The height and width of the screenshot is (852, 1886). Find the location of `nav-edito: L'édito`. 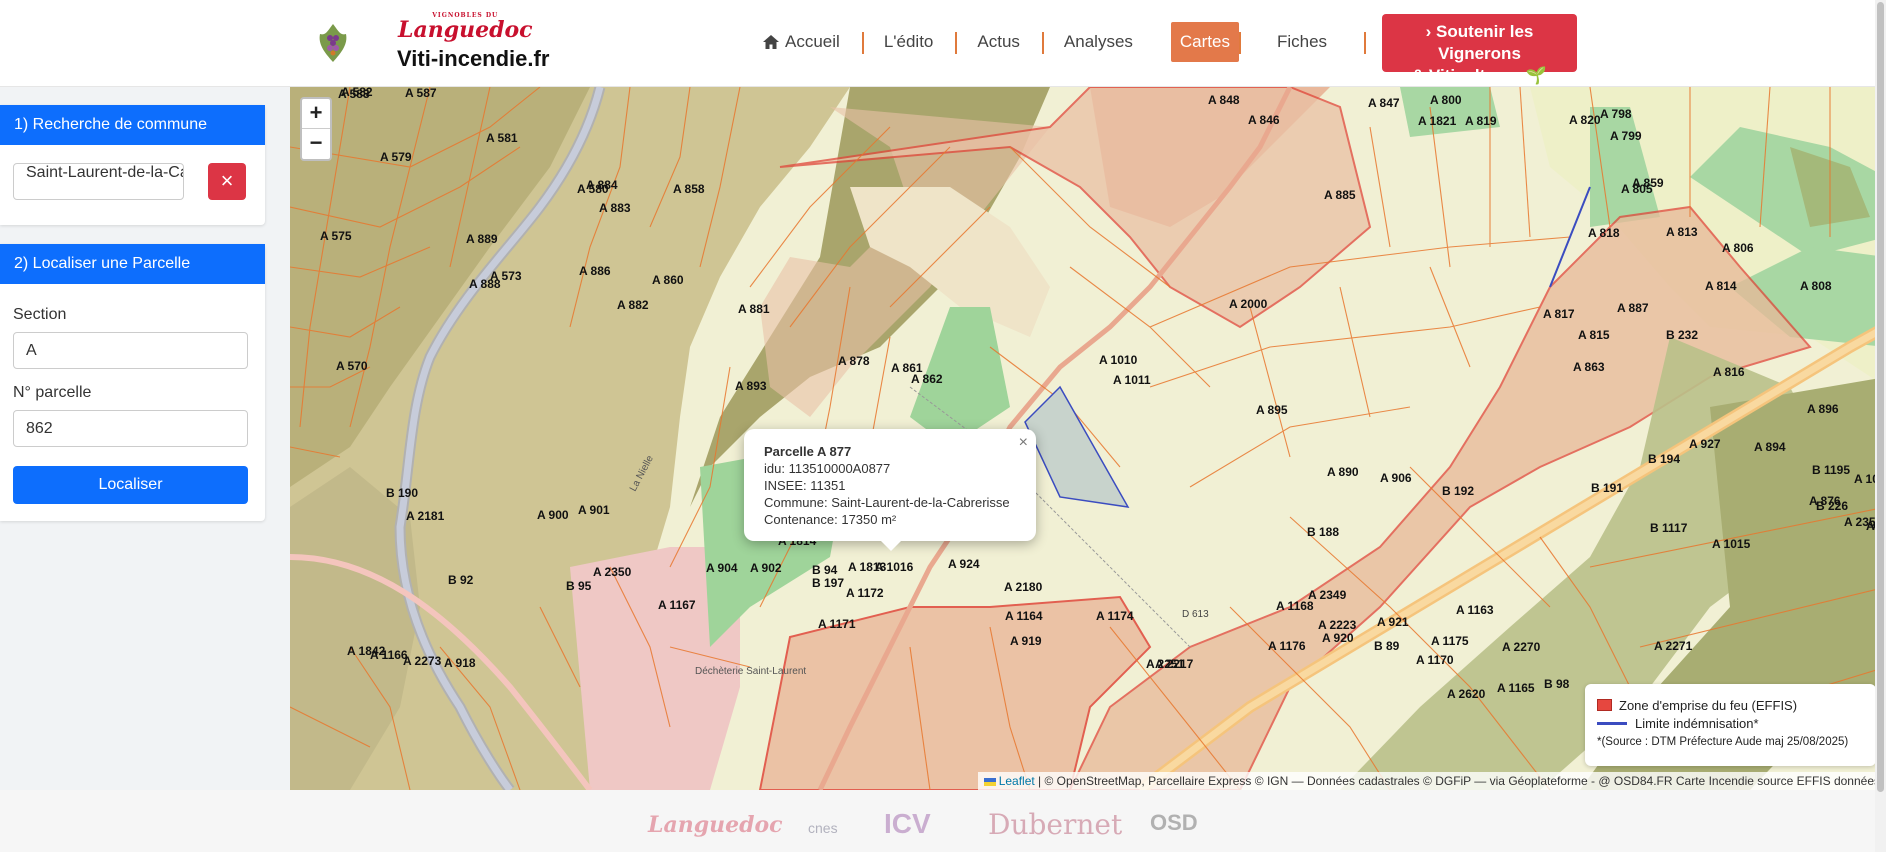

nav-edito: L'édito is located at coordinates (908, 42).